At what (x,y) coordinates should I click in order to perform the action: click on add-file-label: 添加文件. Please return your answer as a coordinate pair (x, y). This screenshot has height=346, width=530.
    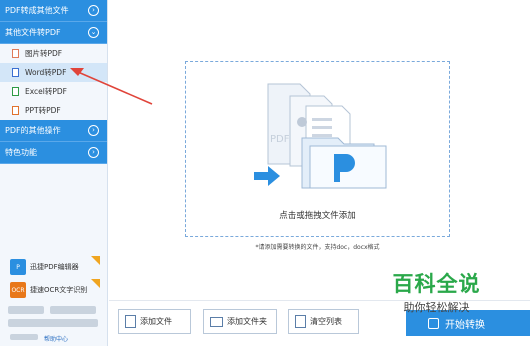
    Looking at the image, I should click on (156, 321).